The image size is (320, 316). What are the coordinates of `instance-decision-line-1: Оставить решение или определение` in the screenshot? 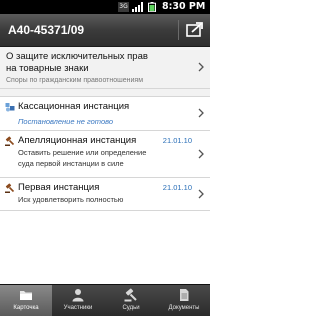 It's located at (82, 152).